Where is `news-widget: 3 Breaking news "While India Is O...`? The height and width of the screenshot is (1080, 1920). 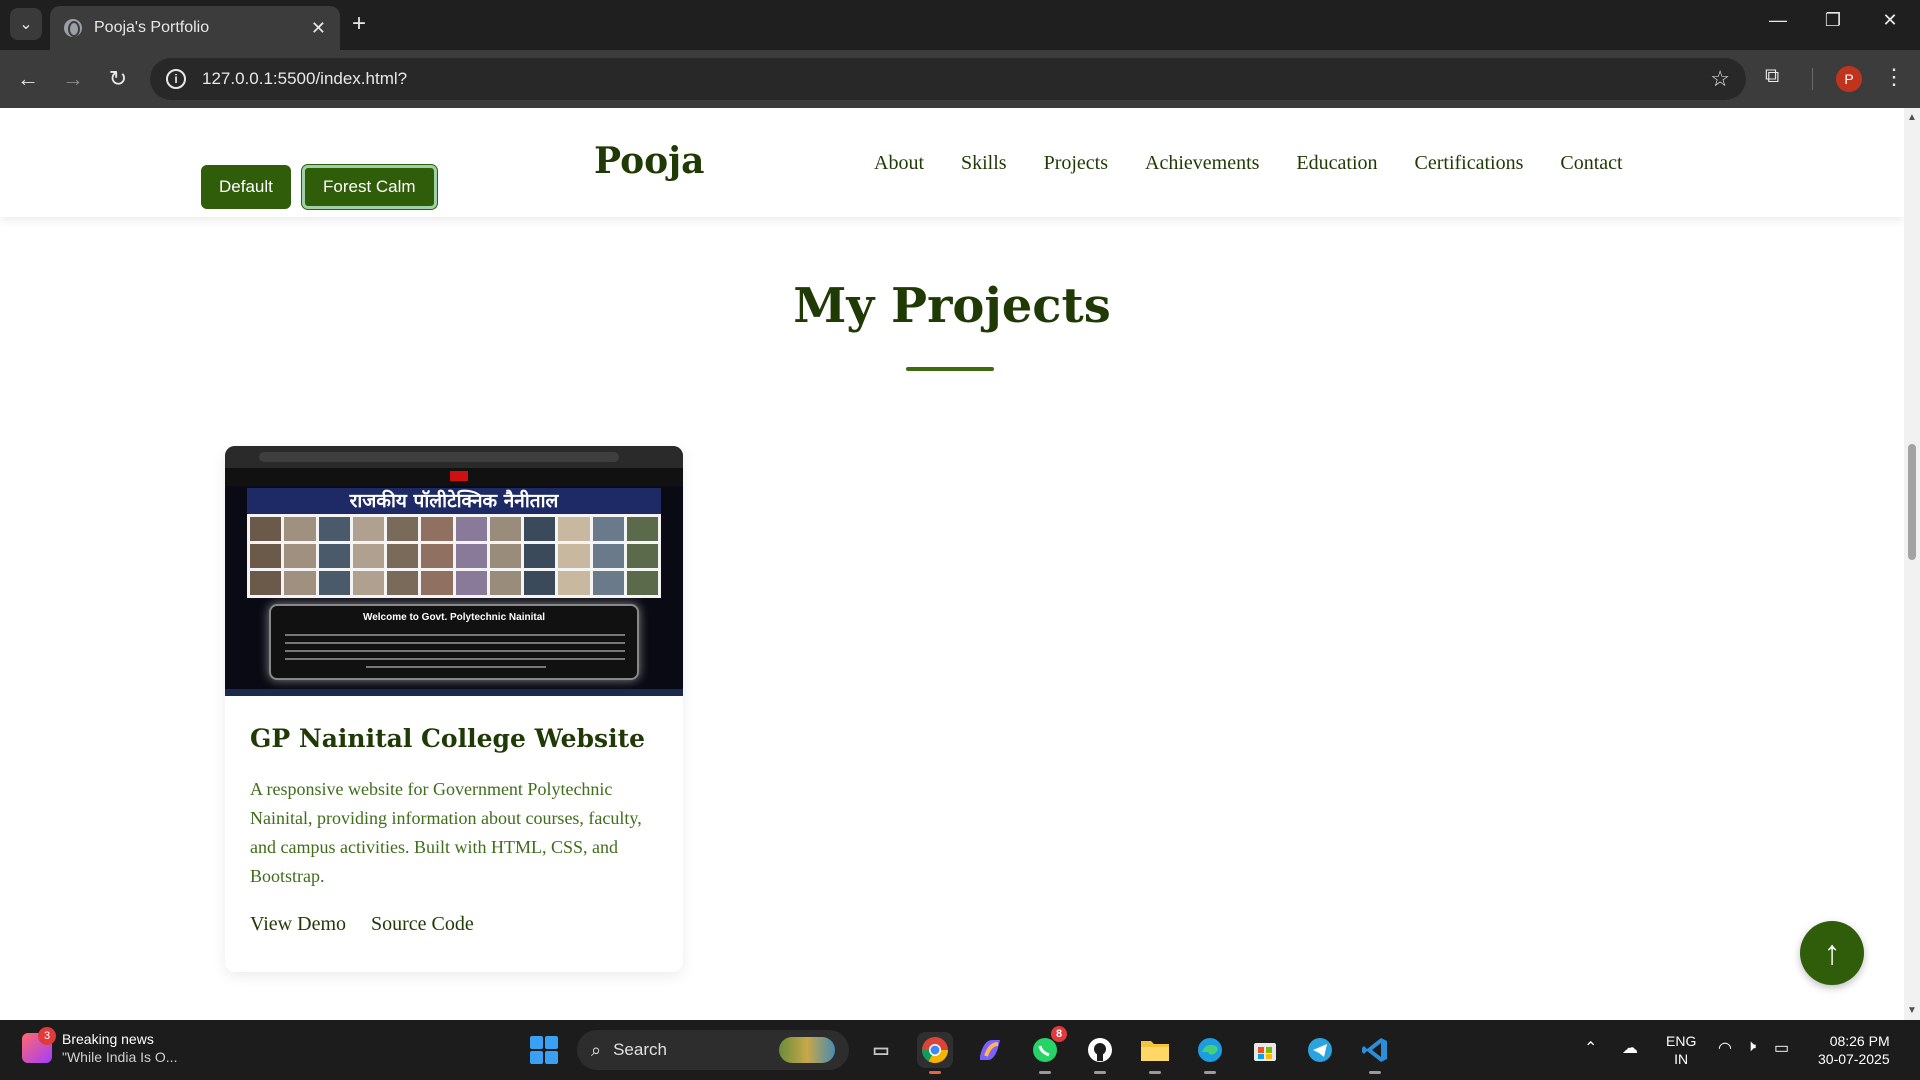 news-widget: 3 Breaking news "While India Is O... is located at coordinates (100, 1046).